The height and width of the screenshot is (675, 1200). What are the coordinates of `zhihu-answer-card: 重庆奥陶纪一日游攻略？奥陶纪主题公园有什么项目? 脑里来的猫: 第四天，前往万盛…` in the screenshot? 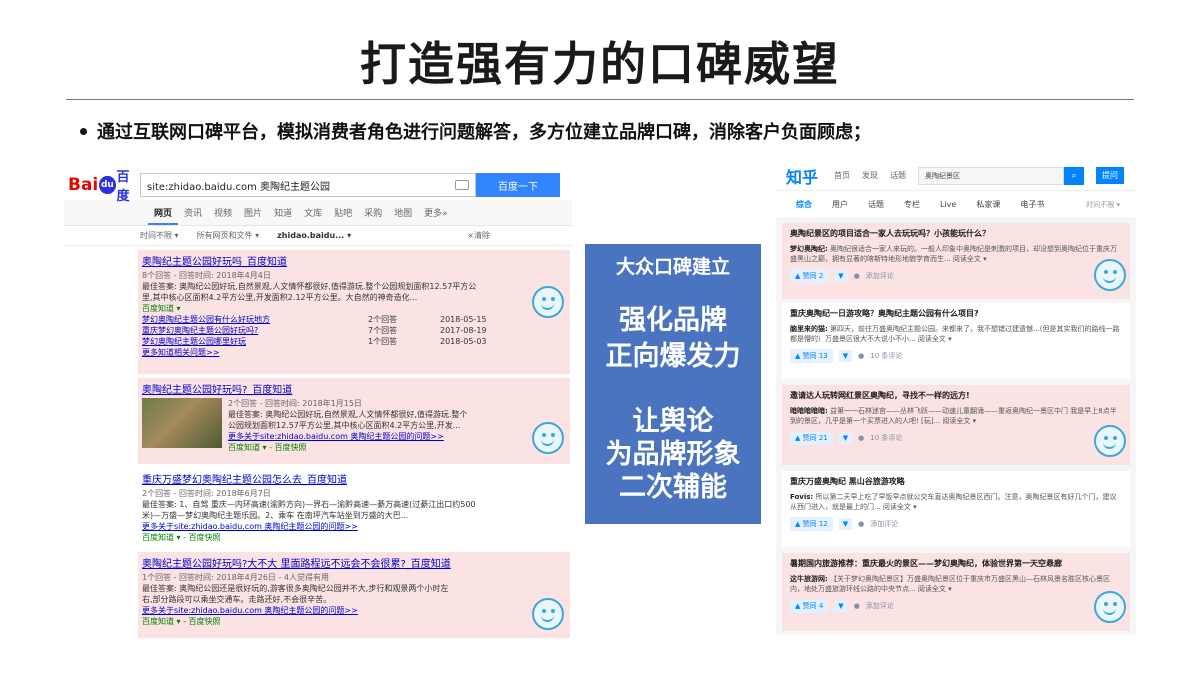 It's located at (956, 341).